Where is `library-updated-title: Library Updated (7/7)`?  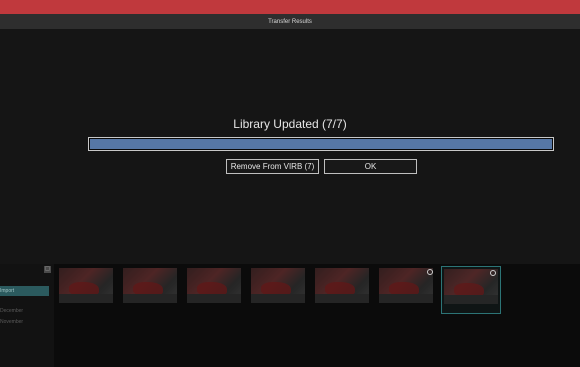 library-updated-title: Library Updated (7/7) is located at coordinates (290, 124).